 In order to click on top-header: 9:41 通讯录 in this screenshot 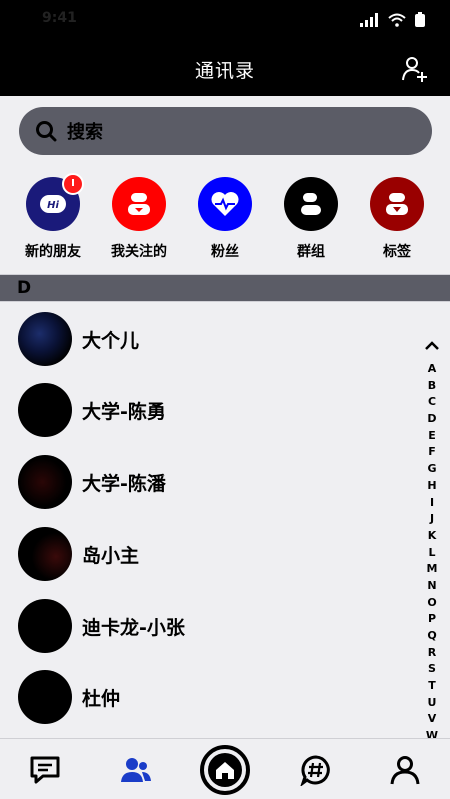, I will do `click(225, 48)`.